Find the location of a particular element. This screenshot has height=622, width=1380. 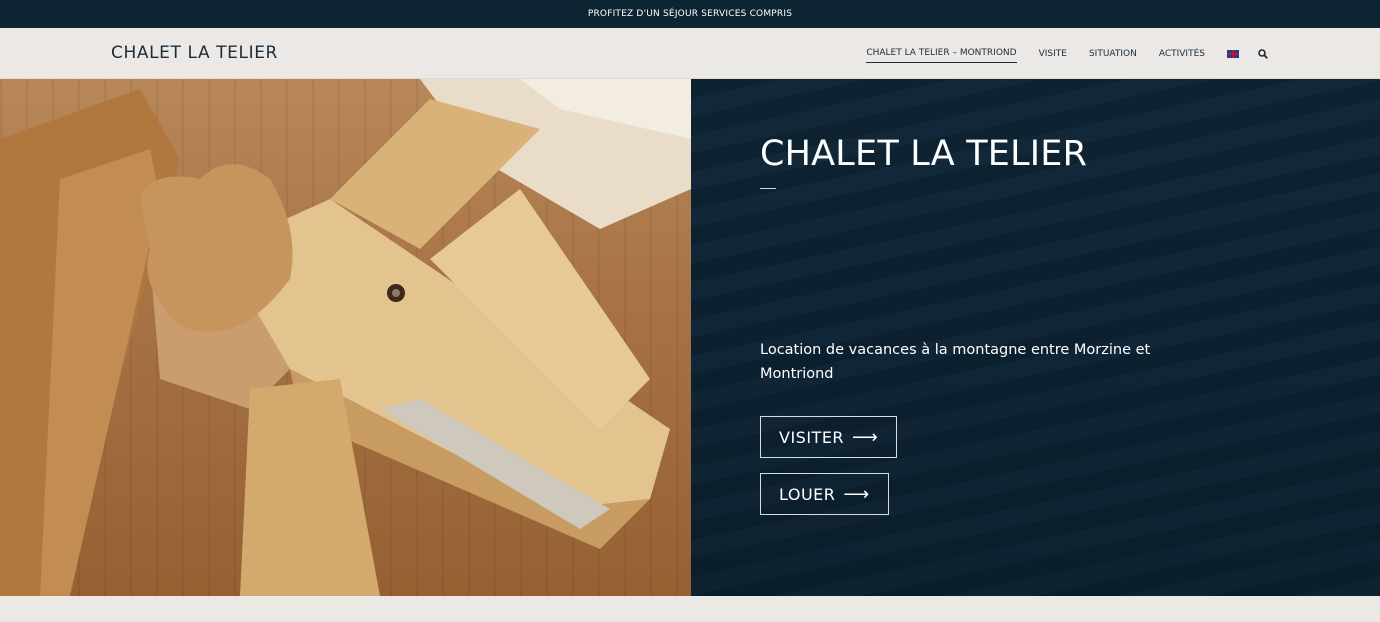

visit-button-label: VISITER is located at coordinates (812, 437).